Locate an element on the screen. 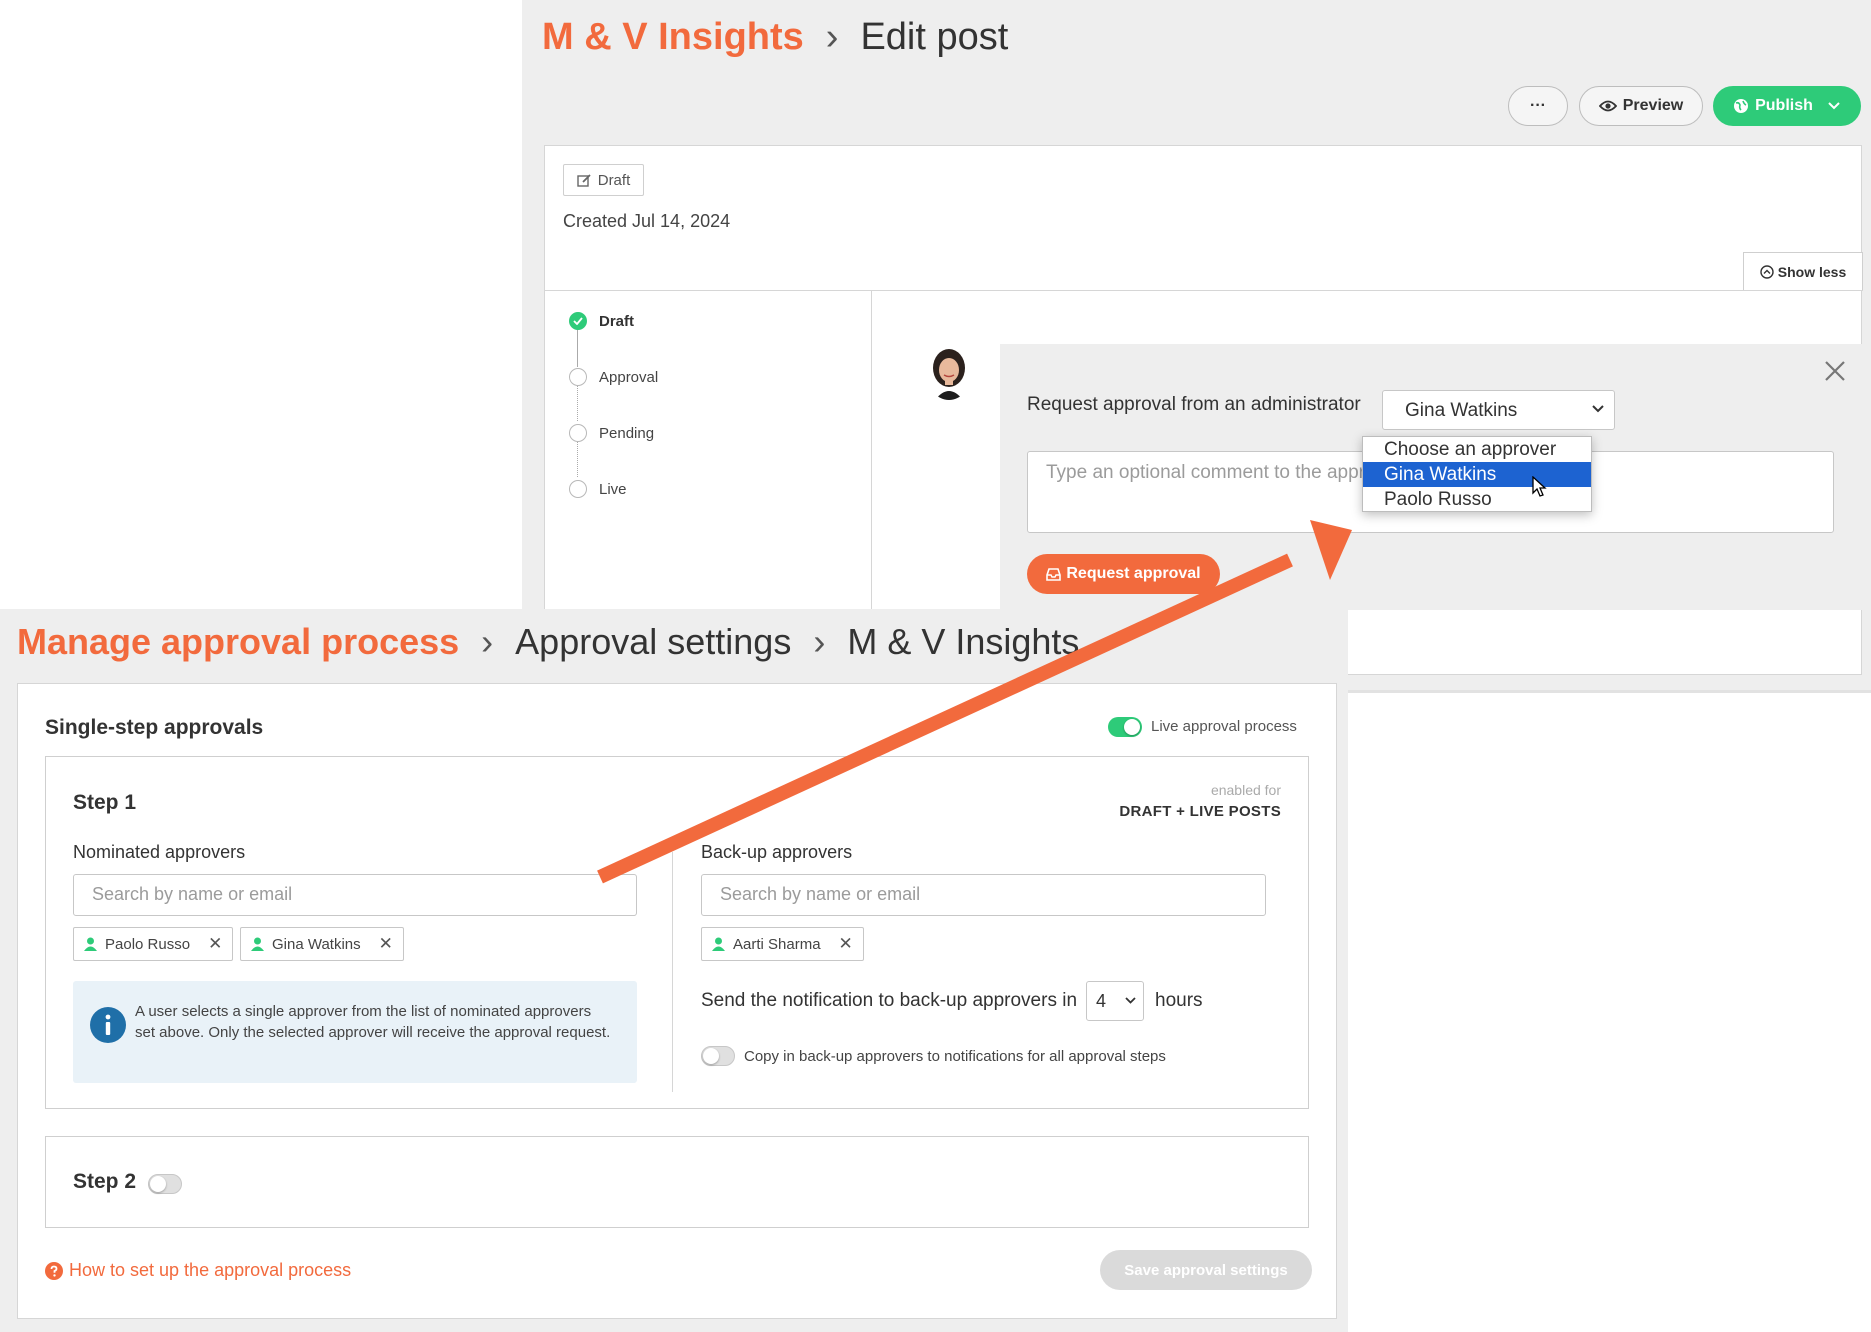 The image size is (1871, 1332). hours-unit-label: hours is located at coordinates (1179, 1000).